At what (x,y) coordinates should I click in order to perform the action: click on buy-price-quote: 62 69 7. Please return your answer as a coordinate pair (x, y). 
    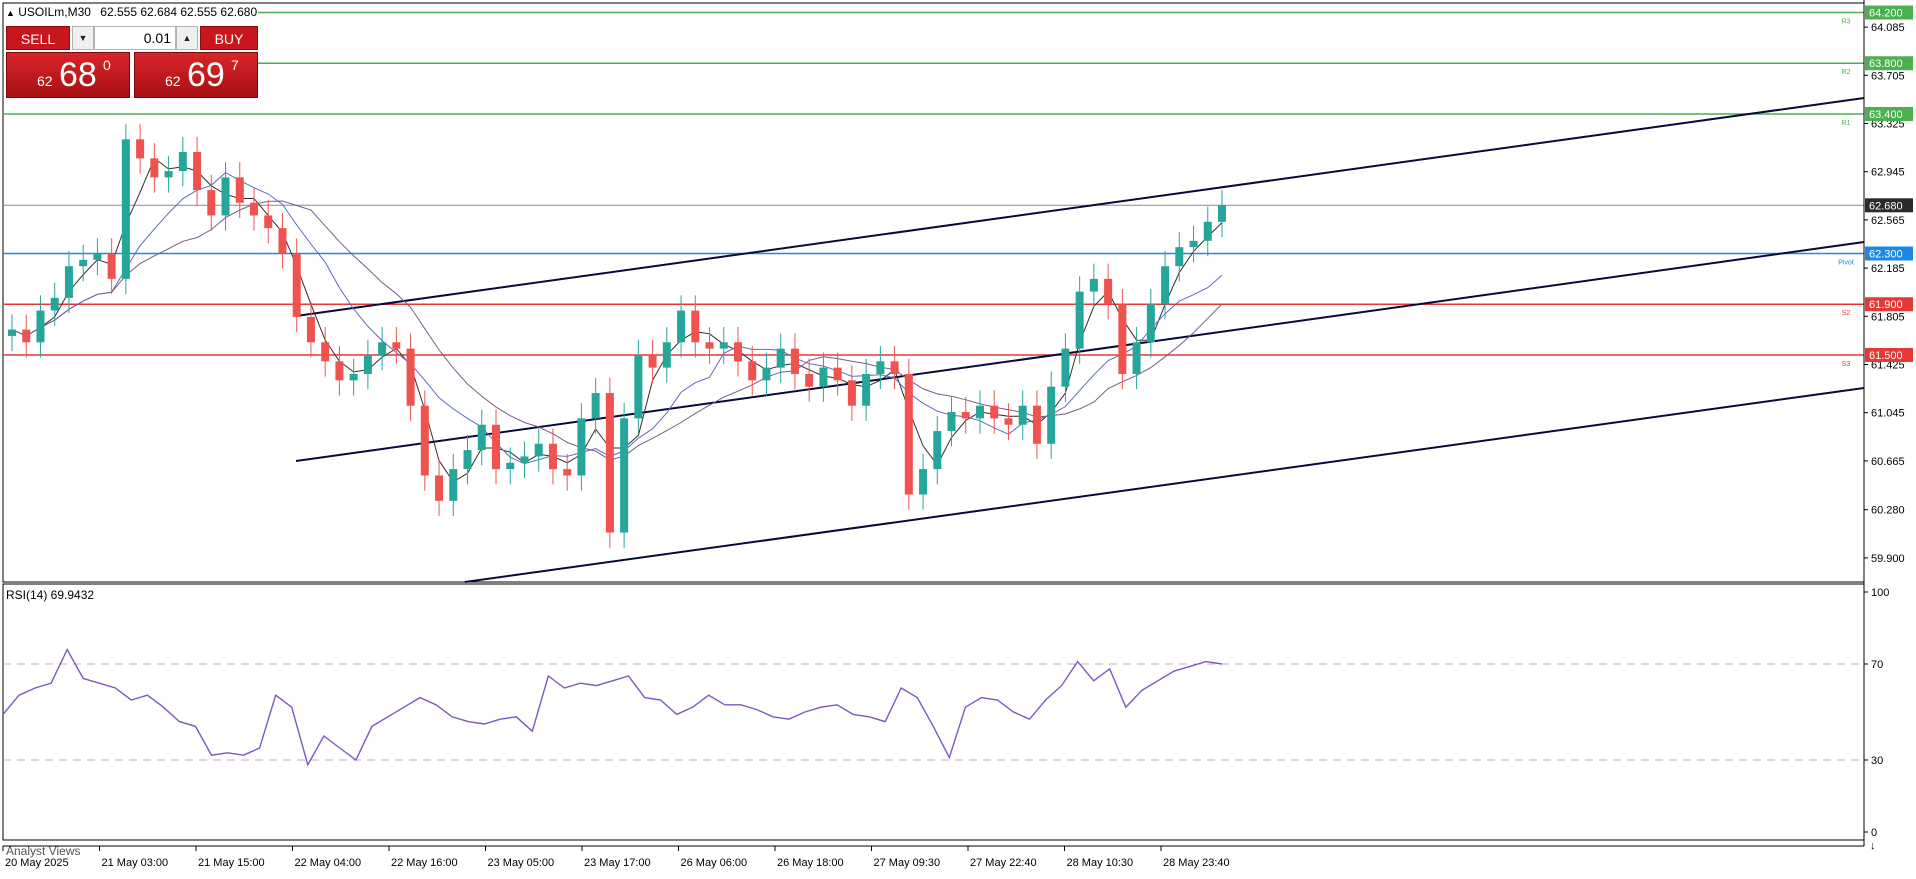
    Looking at the image, I should click on (196, 75).